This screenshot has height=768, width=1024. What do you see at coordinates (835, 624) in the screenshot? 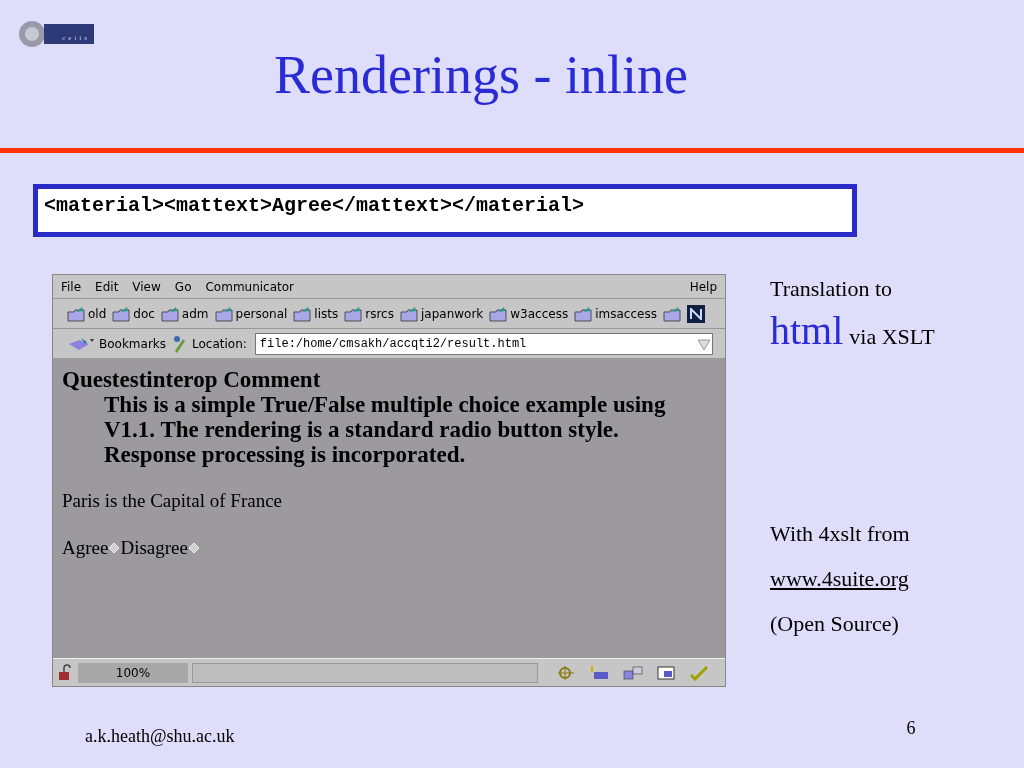
I see `side-text: (Open Source)` at bounding box center [835, 624].